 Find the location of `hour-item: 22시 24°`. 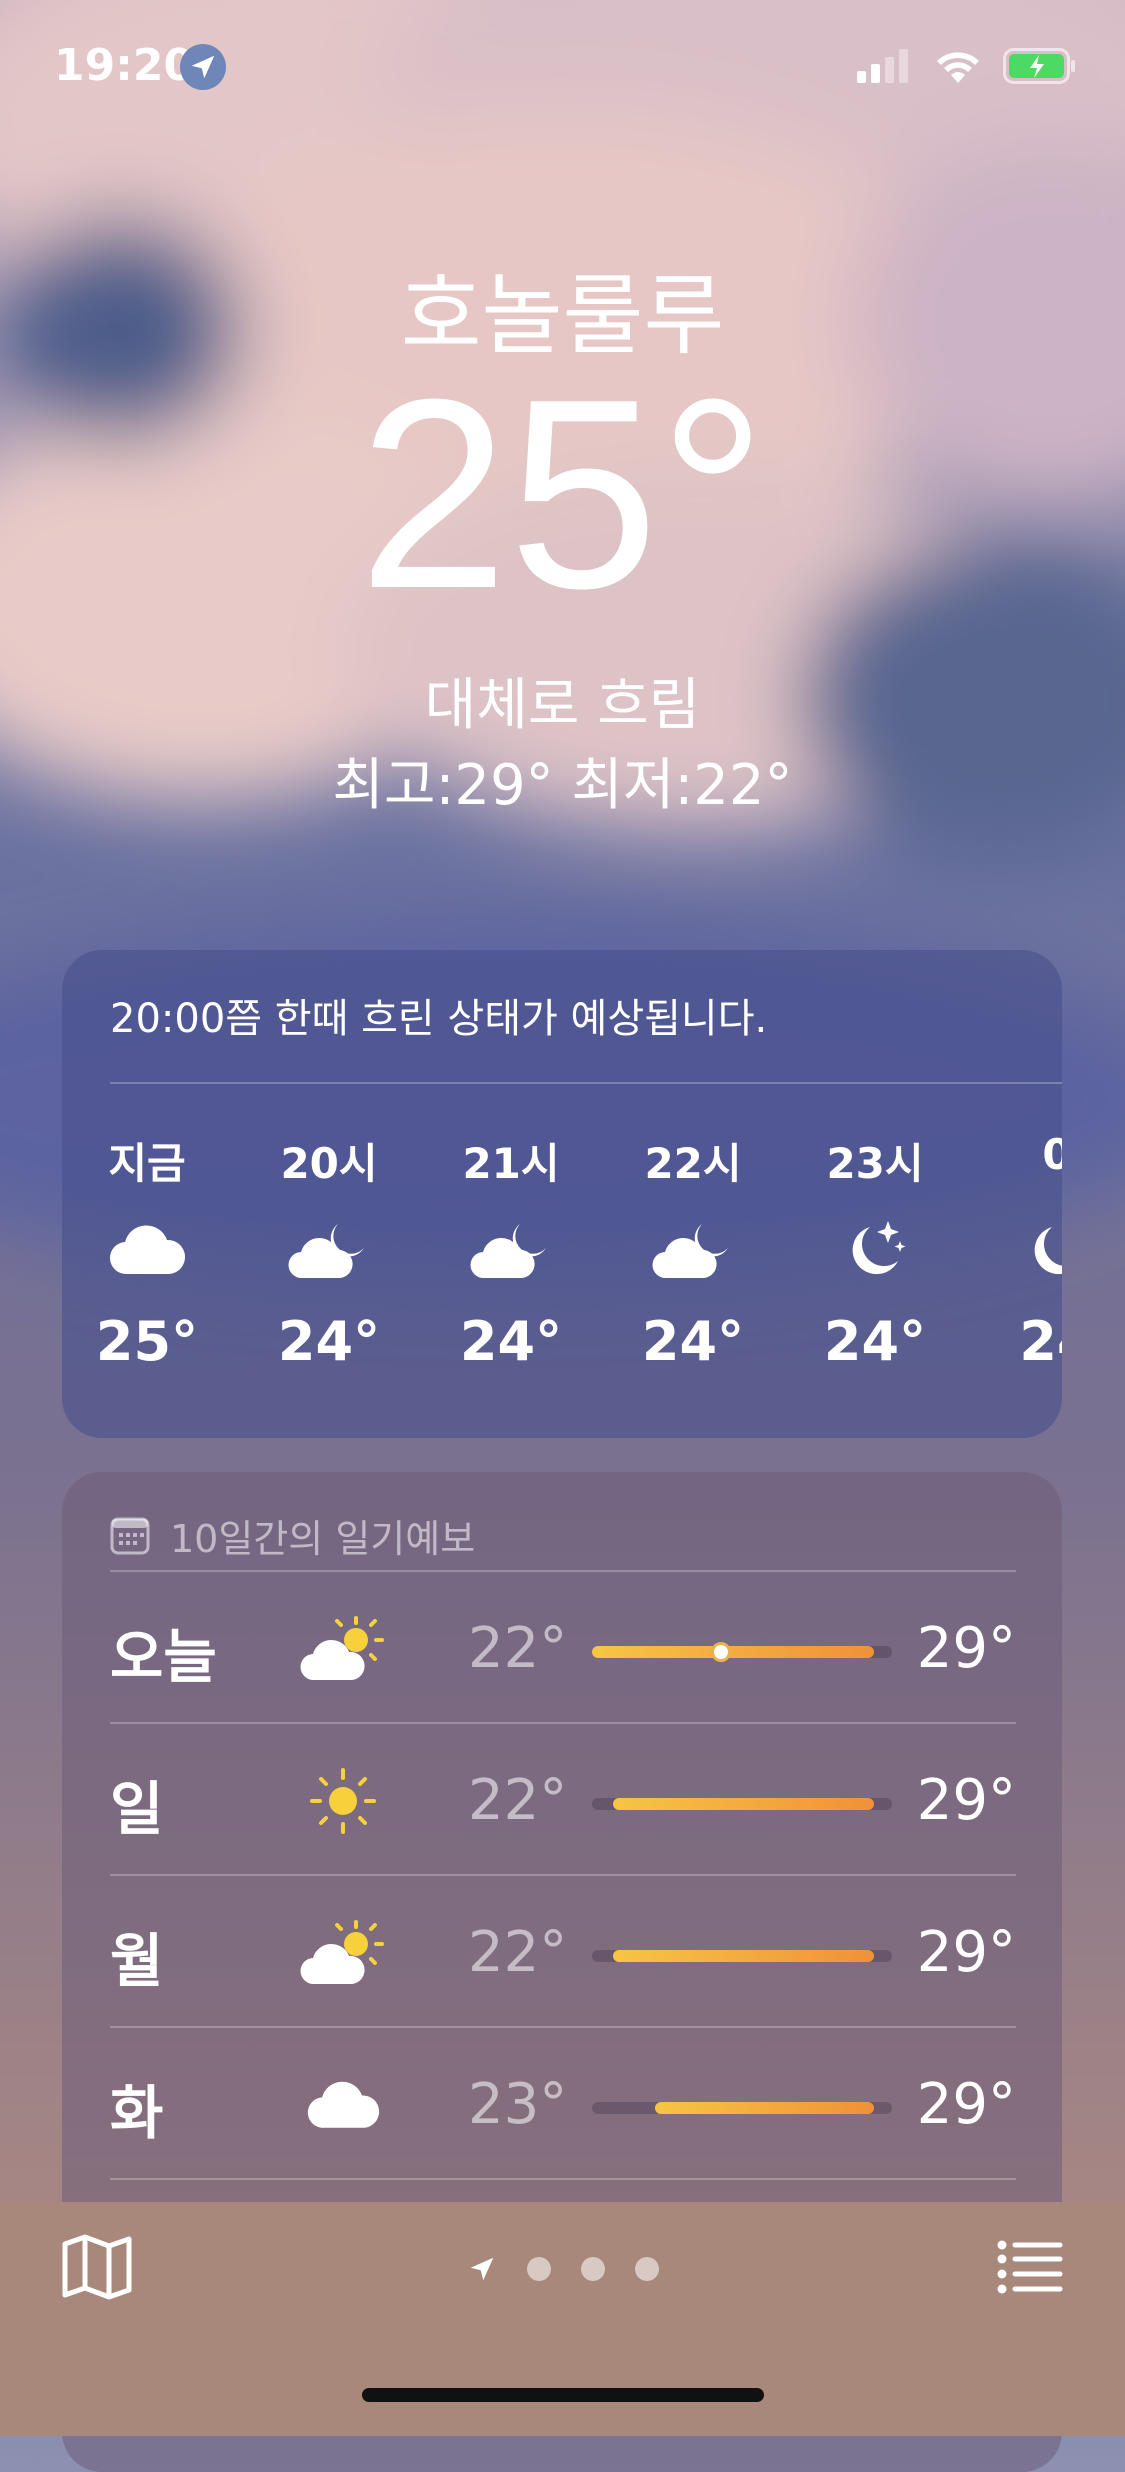

hour-item: 22시 24° is located at coordinates (693, 1251).